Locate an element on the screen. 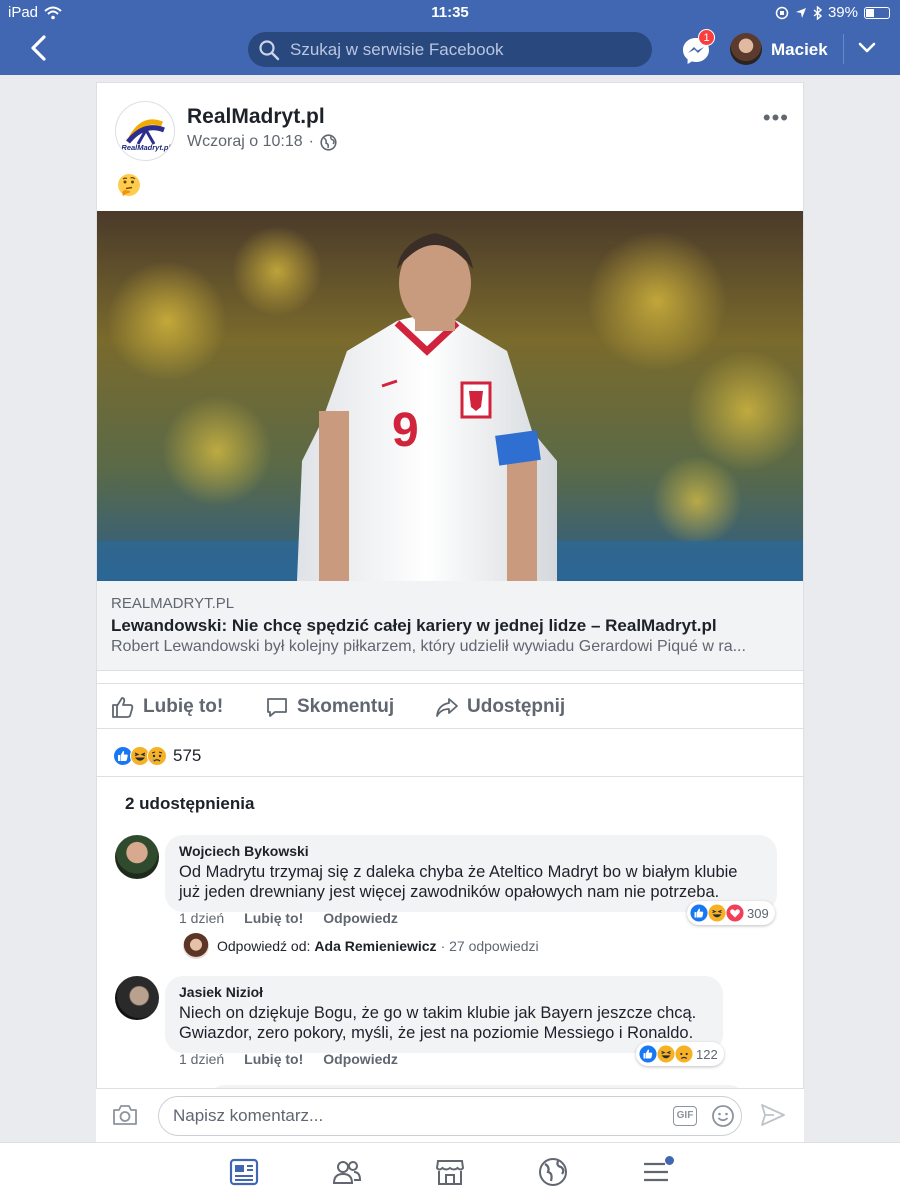 The height and width of the screenshot is (1200, 900). logo-text: RealMadryt.pl is located at coordinates (146, 147).